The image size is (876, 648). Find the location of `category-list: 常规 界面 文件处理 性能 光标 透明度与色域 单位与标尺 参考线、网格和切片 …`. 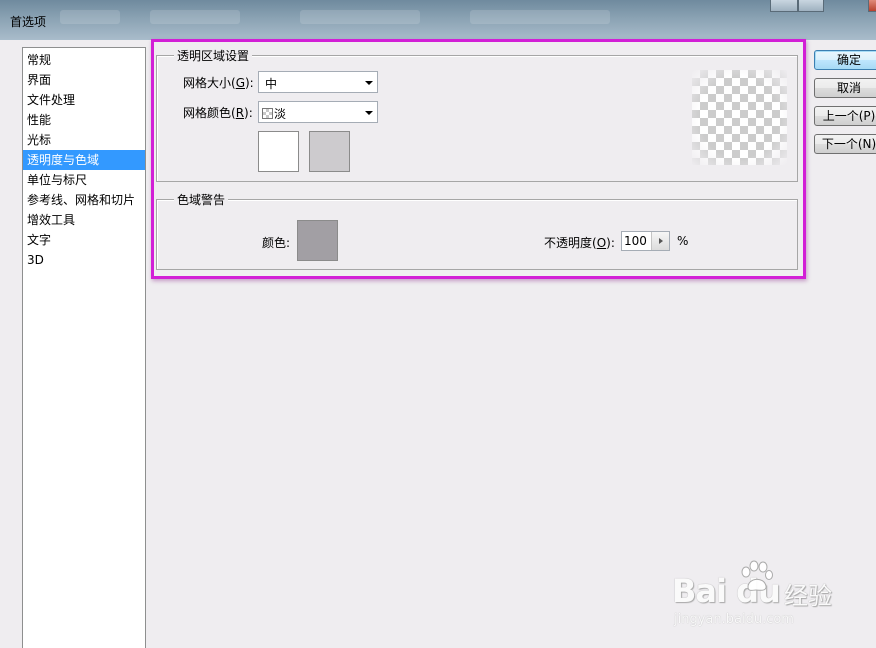

category-list: 常规 界面 文件处理 性能 光标 透明度与色域 单位与标尺 参考线、网格和切片 … is located at coordinates (84, 347).